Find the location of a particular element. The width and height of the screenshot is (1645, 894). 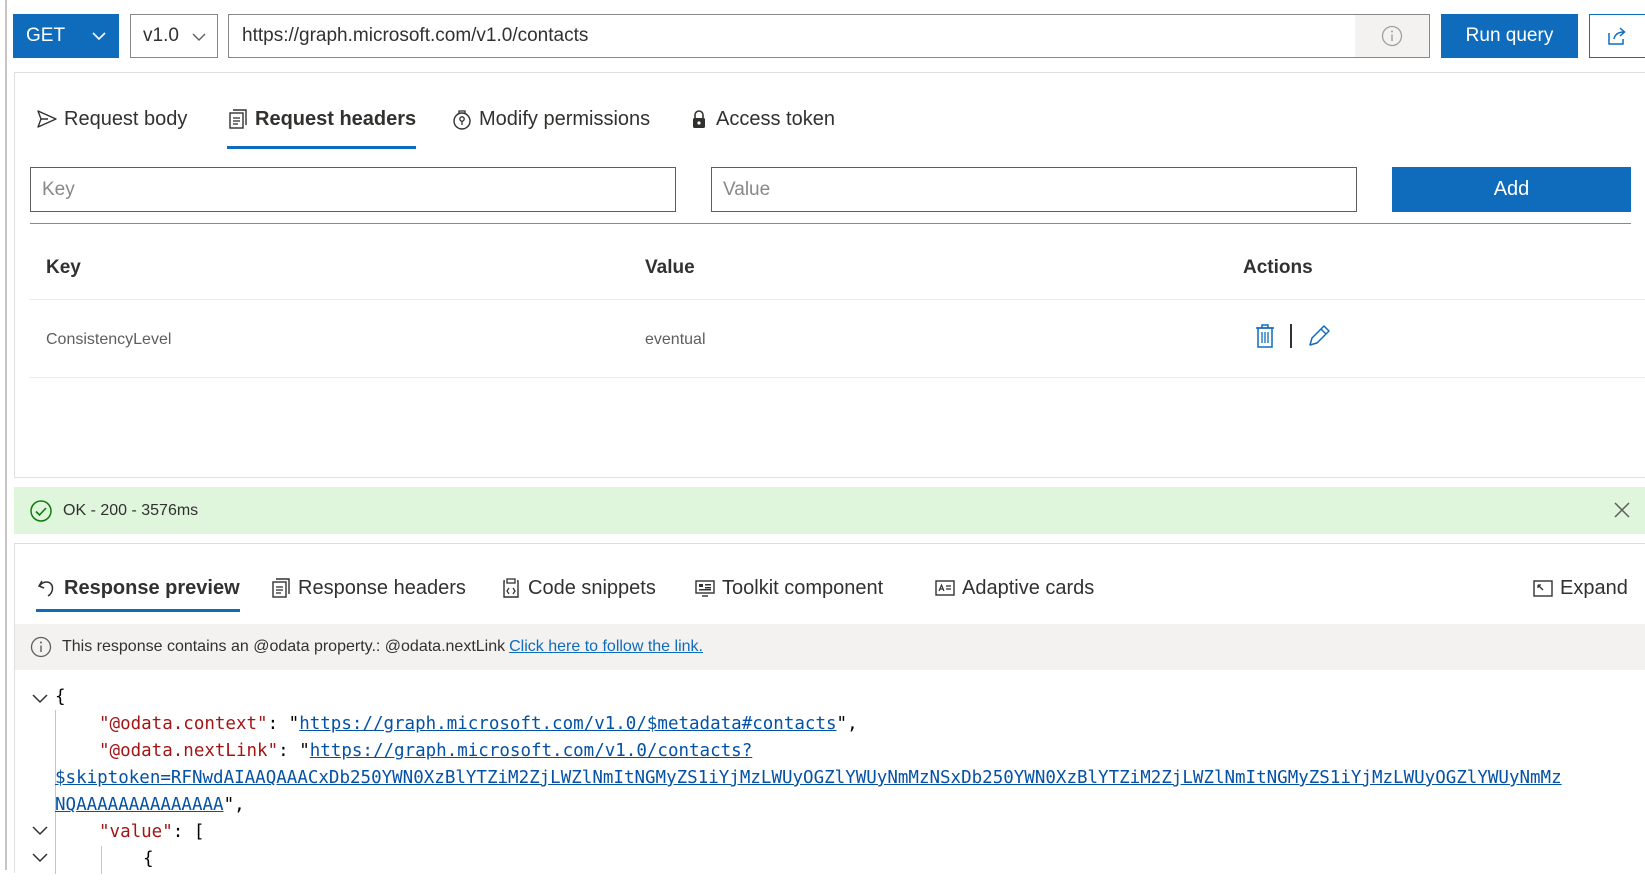

indent-guide is located at coordinates (101, 860).